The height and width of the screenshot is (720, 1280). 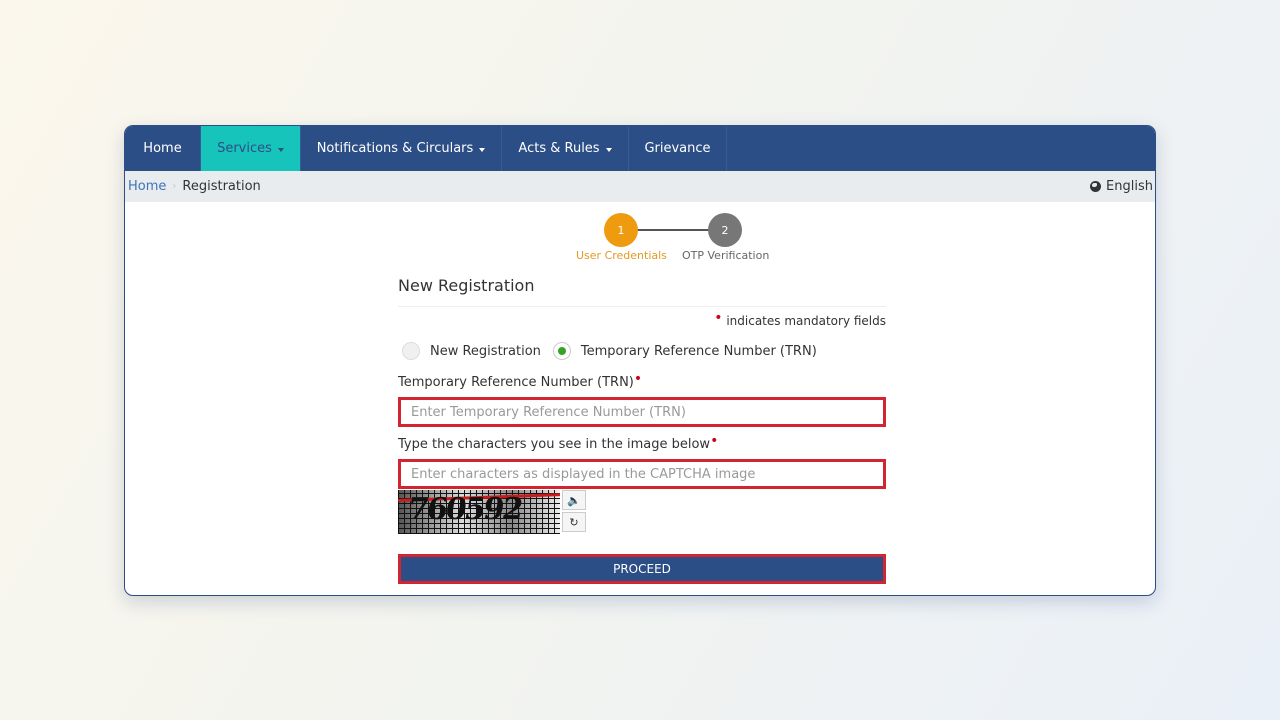 I want to click on language-selector: English, so click(x=1121, y=186).